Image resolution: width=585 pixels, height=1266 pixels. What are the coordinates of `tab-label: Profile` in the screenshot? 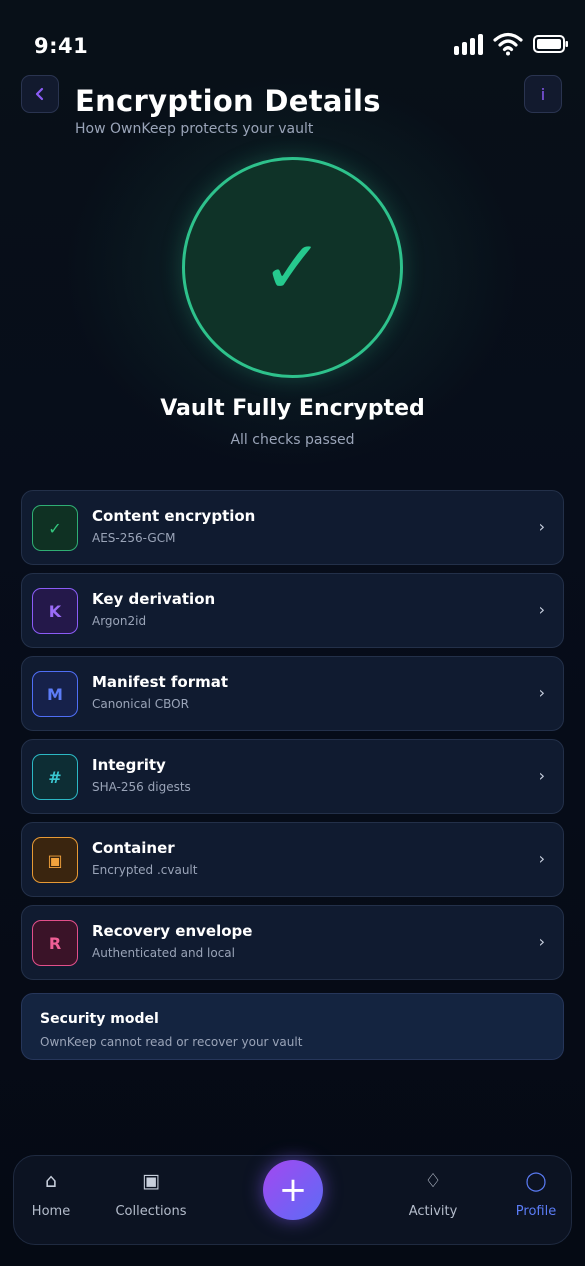 It's located at (536, 1211).